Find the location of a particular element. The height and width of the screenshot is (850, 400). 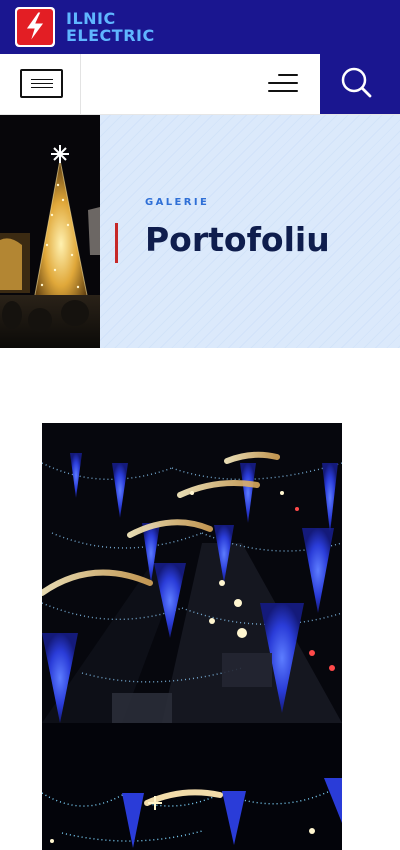

brand-name: ILNIC ELECTRIC is located at coordinates (110, 27).